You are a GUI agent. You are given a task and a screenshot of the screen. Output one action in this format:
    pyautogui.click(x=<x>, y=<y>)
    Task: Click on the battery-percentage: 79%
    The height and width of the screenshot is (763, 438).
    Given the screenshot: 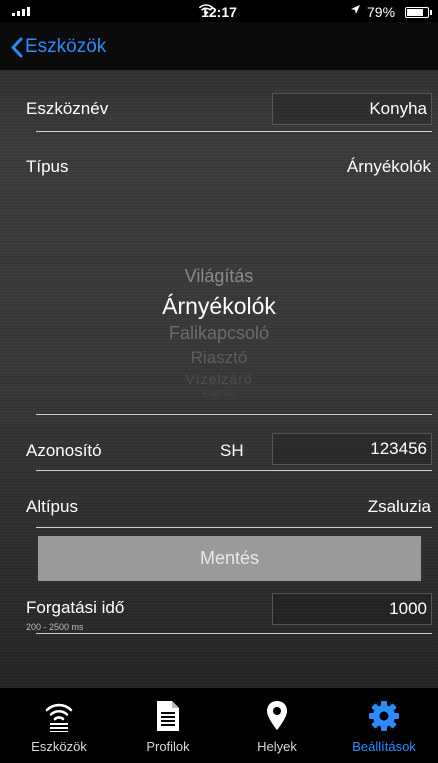 What is the action you would take?
    pyautogui.click(x=381, y=12)
    